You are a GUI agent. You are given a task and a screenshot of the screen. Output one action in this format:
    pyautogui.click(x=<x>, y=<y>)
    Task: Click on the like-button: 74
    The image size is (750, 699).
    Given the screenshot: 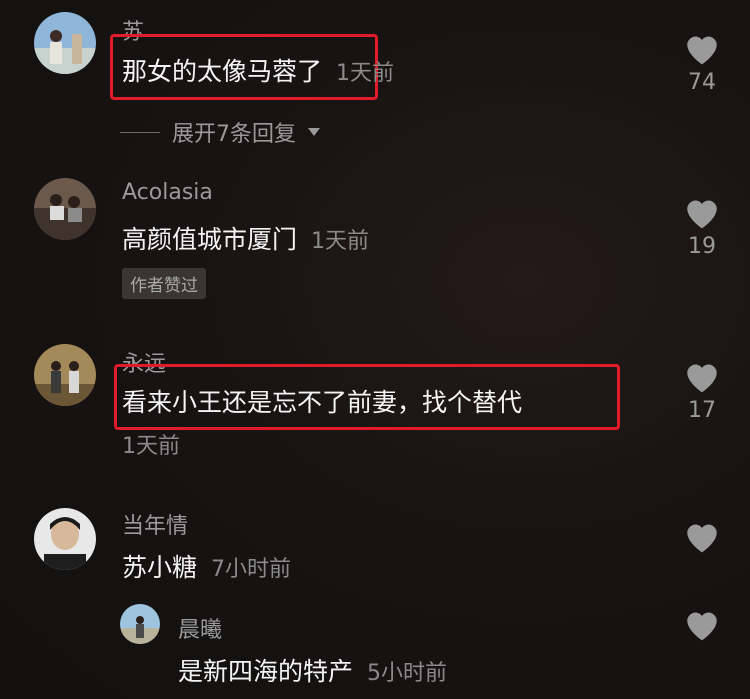 What is the action you would take?
    pyautogui.click(x=702, y=62)
    